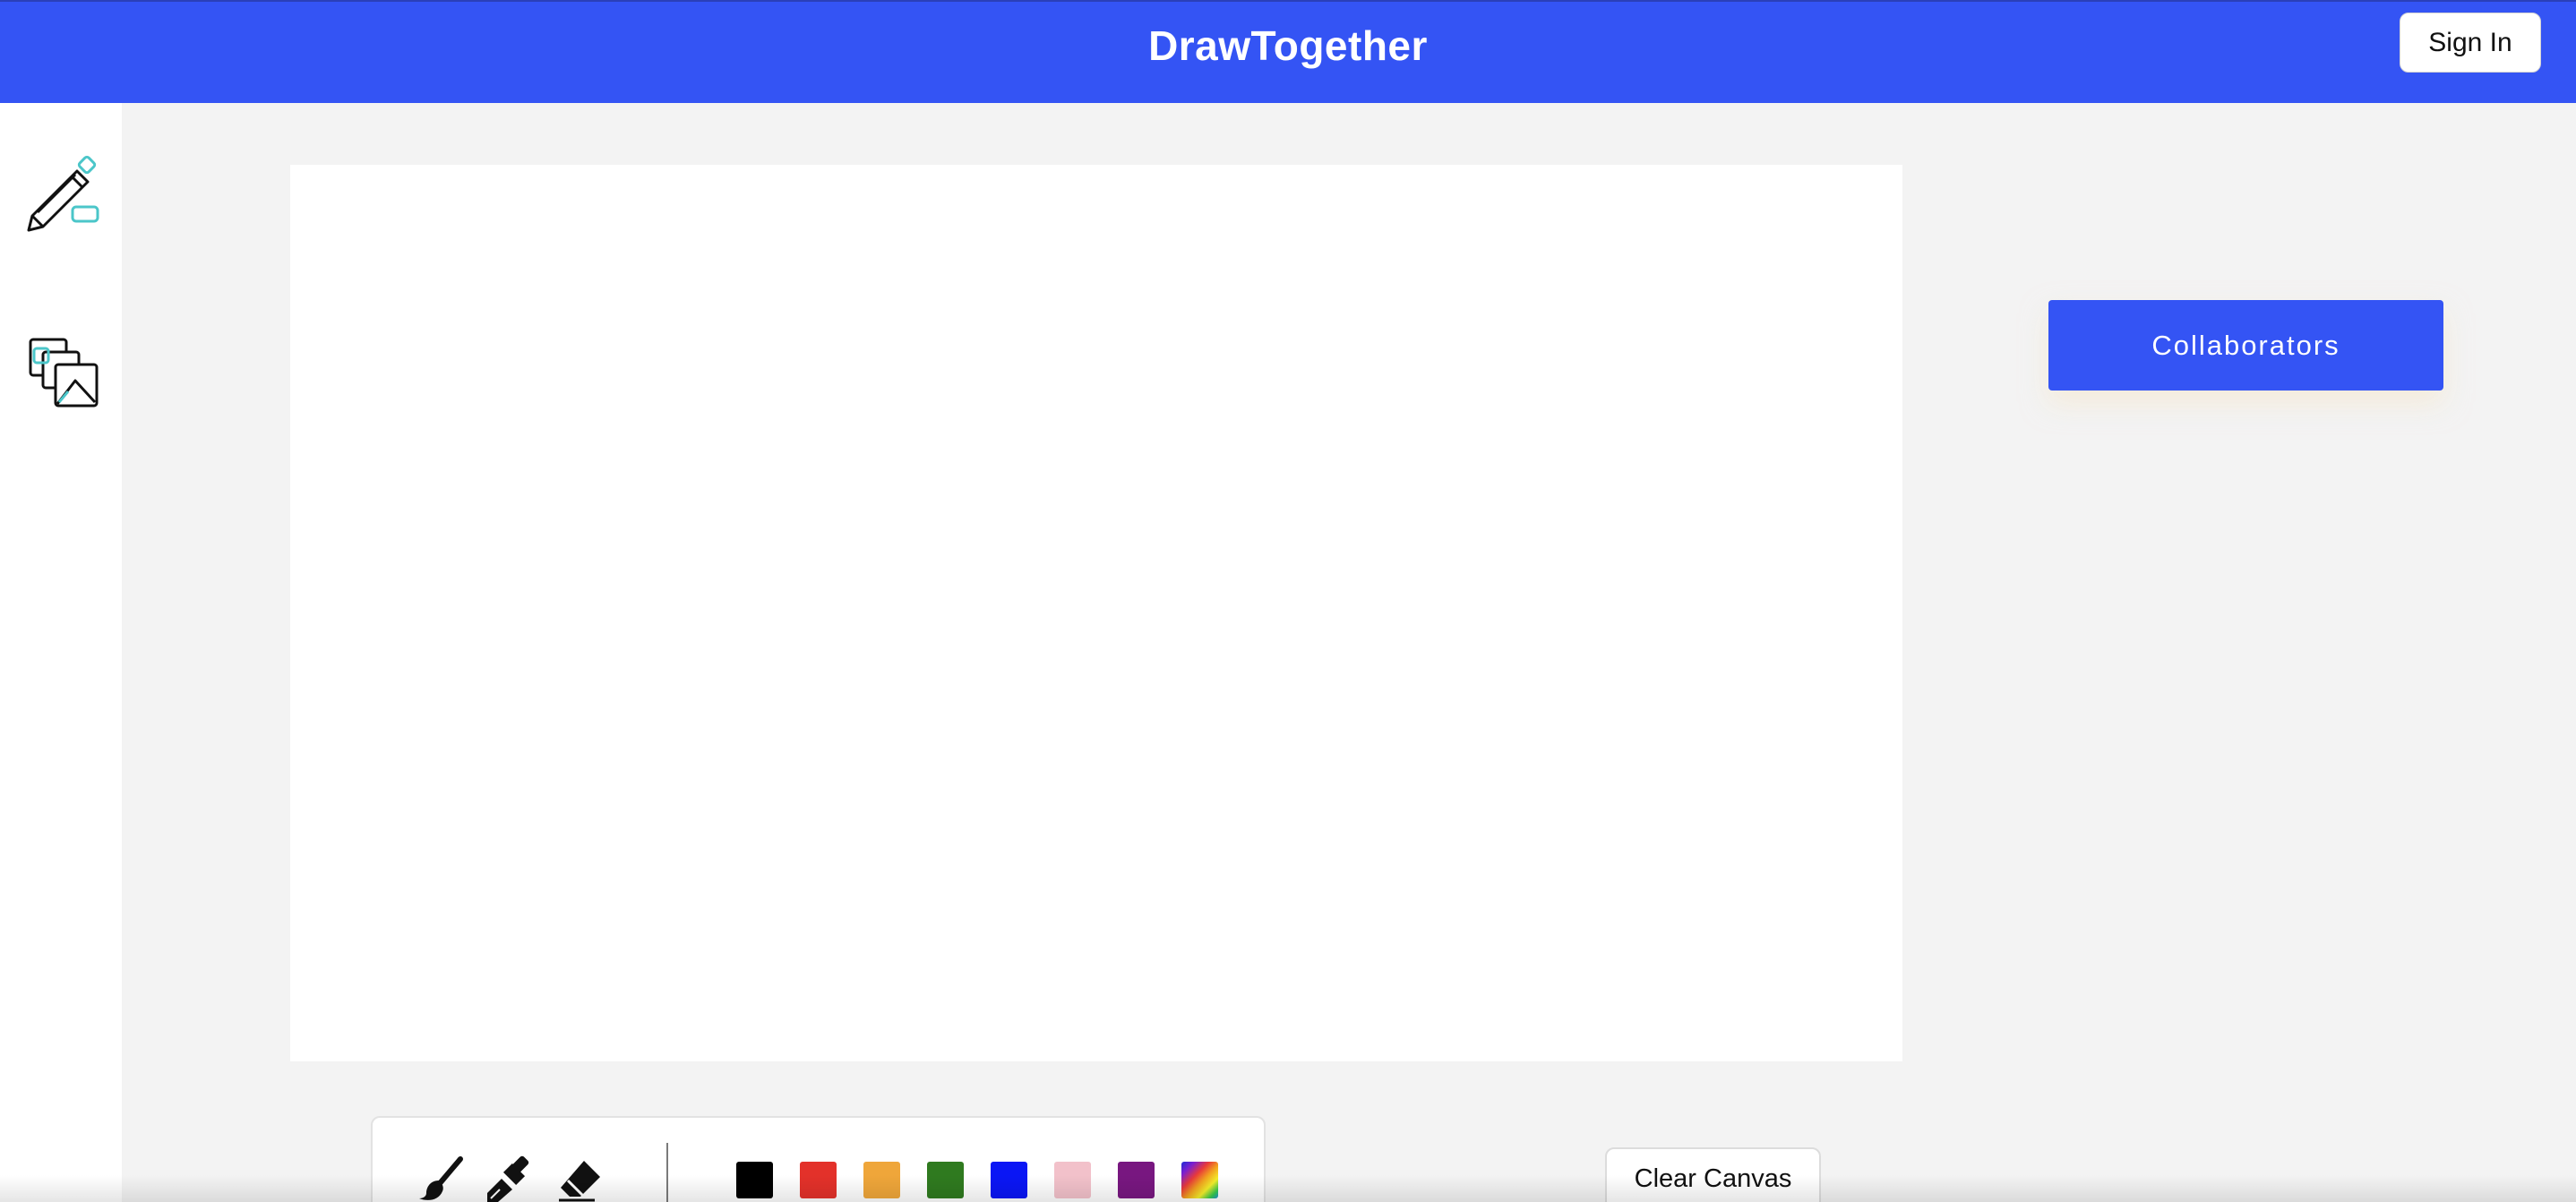 This screenshot has height=1202, width=2576. What do you see at coordinates (818, 1159) in the screenshot?
I see `drawing-toolbar` at bounding box center [818, 1159].